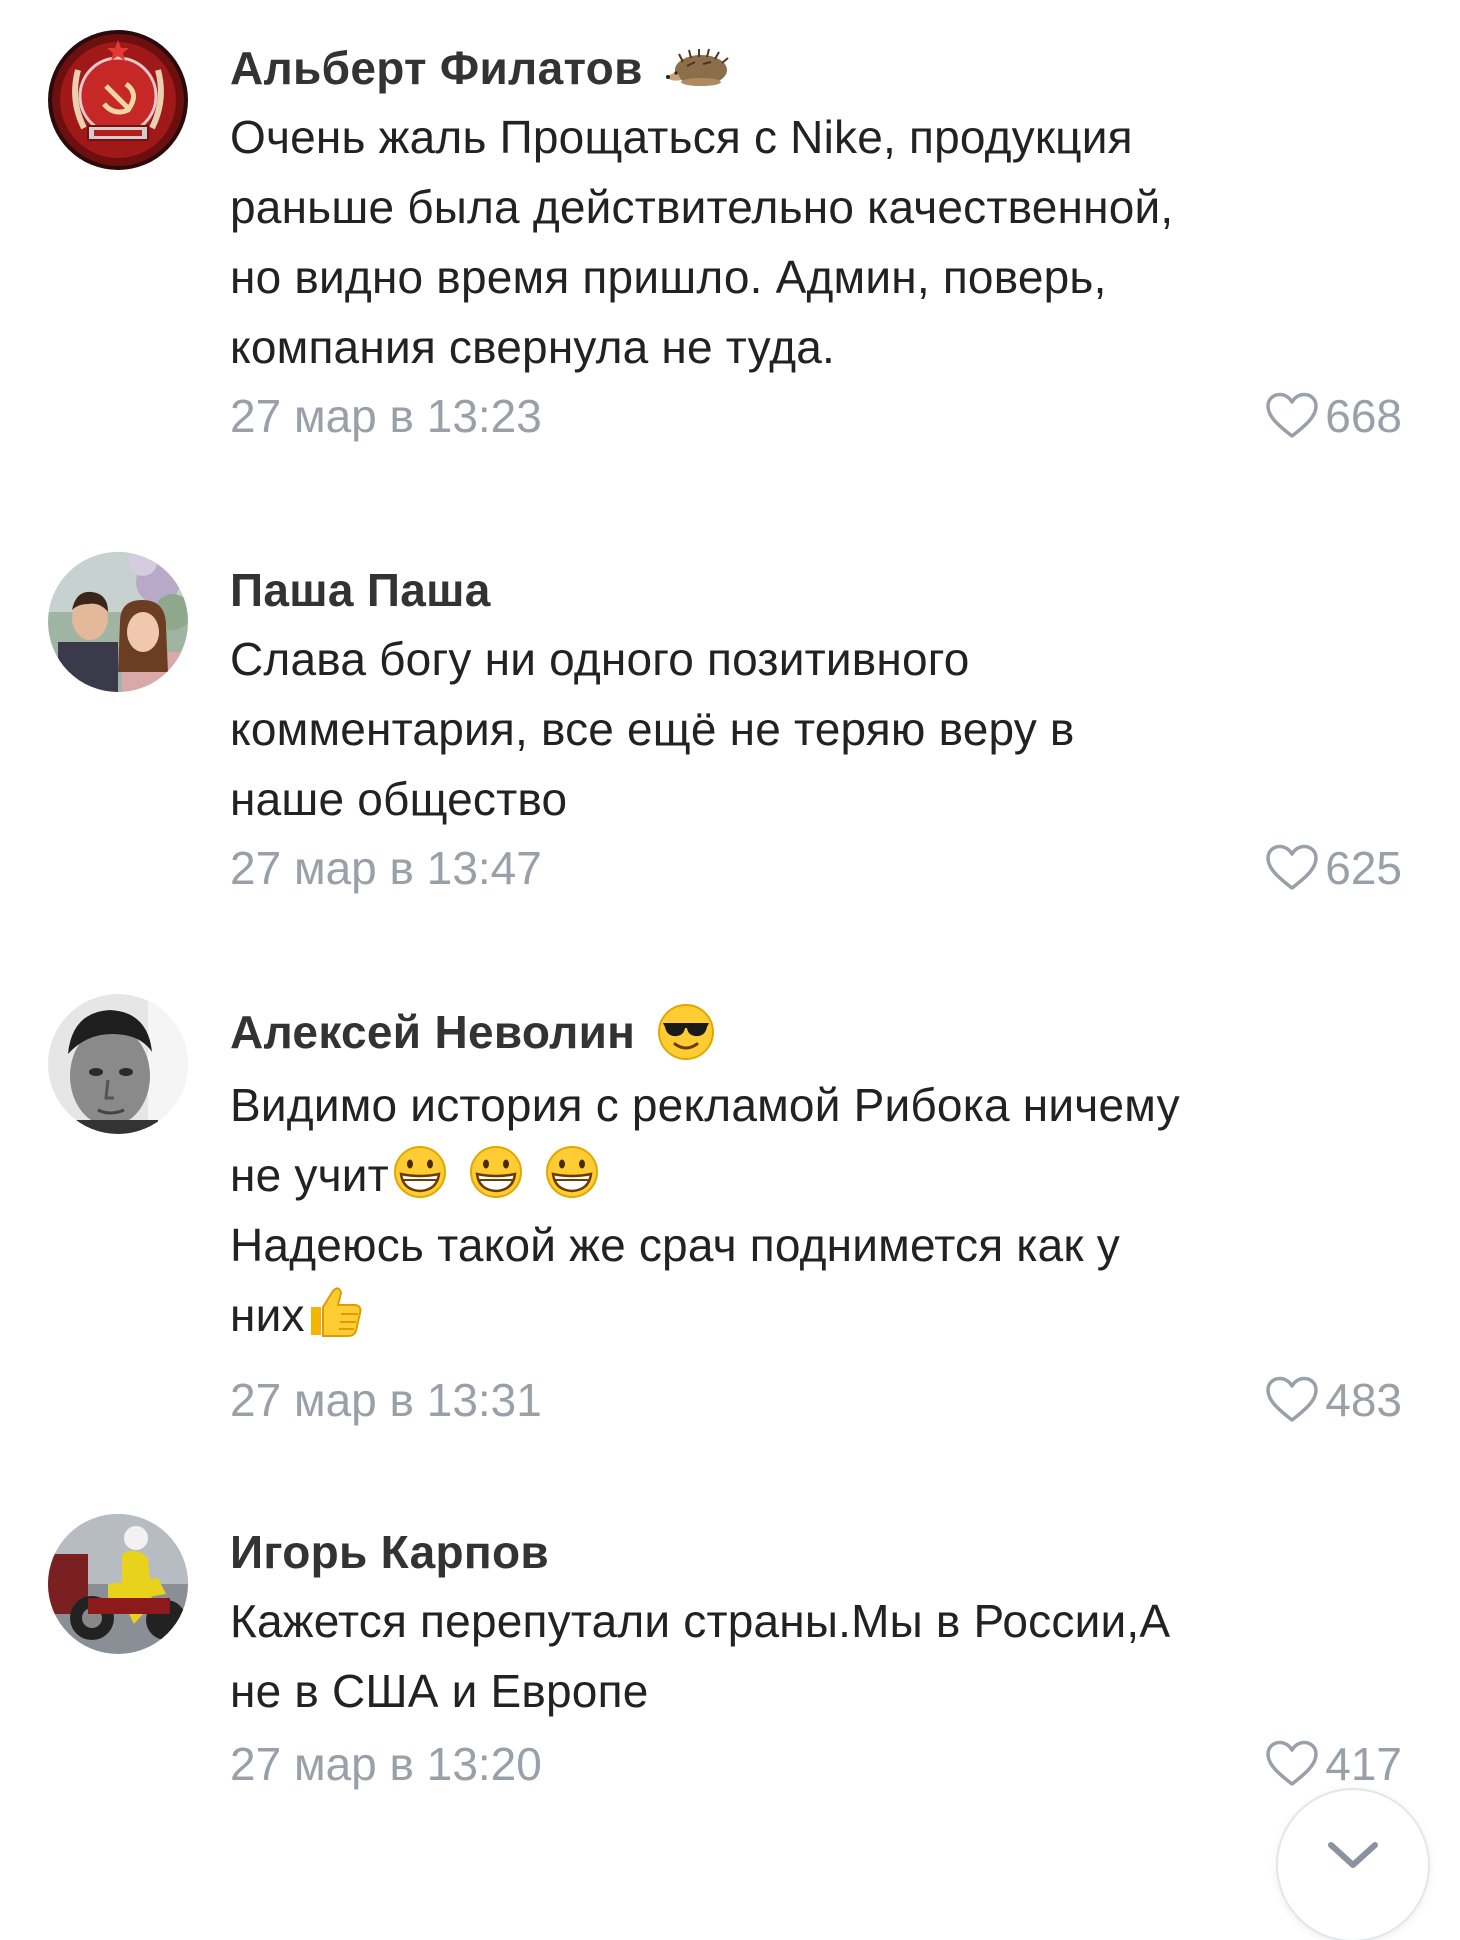  I want to click on like-count: 417, so click(1363, 1764).